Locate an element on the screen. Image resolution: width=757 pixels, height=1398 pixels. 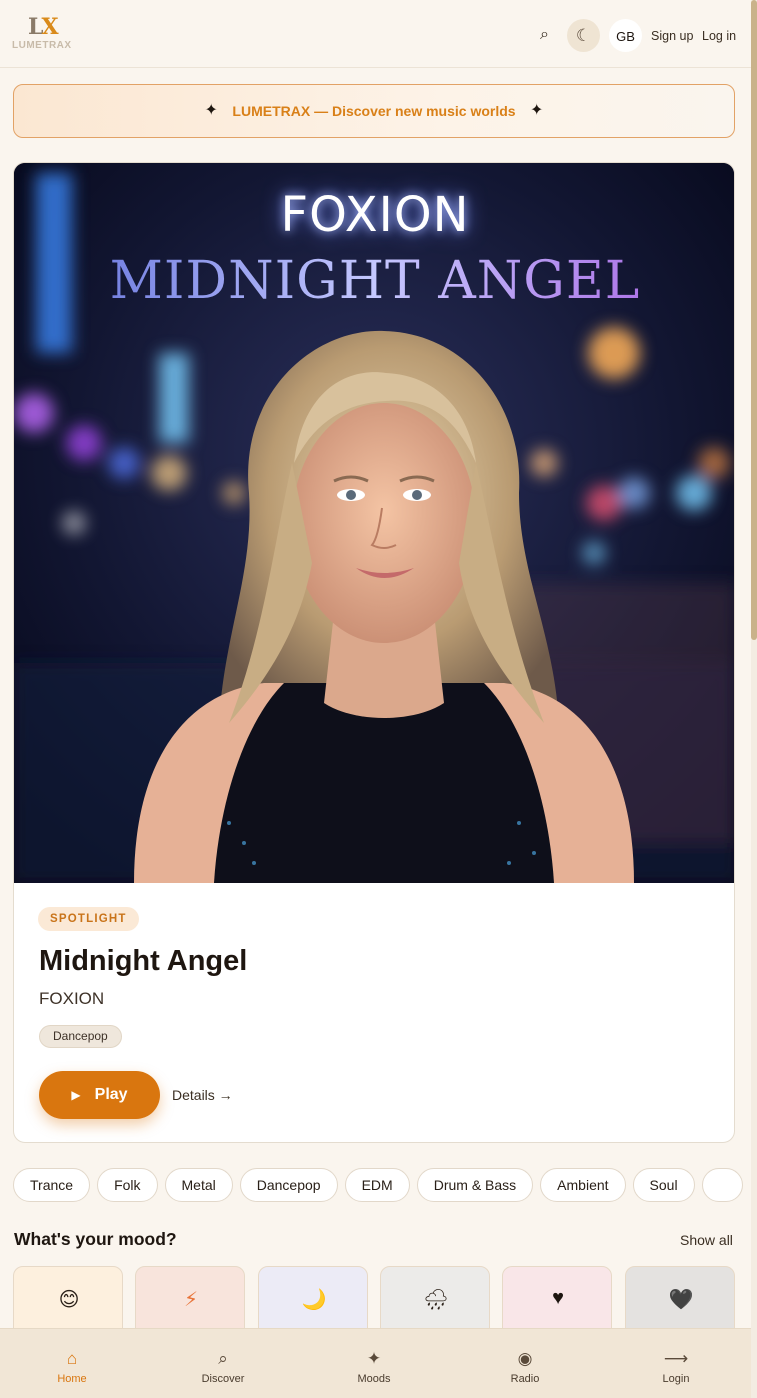
home-icon: ⌂ is located at coordinates (72, 1358).